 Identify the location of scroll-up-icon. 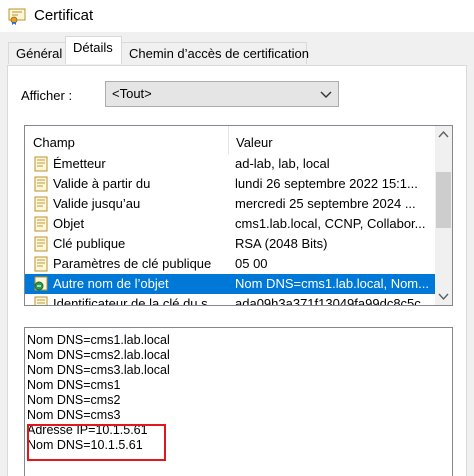
(443, 134).